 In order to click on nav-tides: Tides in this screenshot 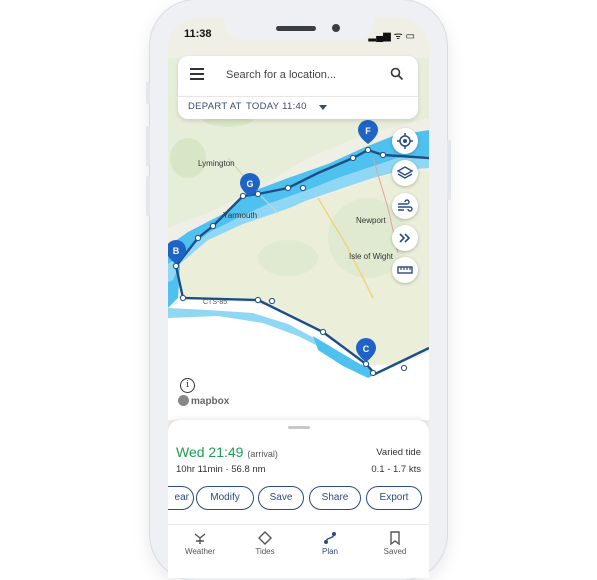, I will do `click(265, 543)`.